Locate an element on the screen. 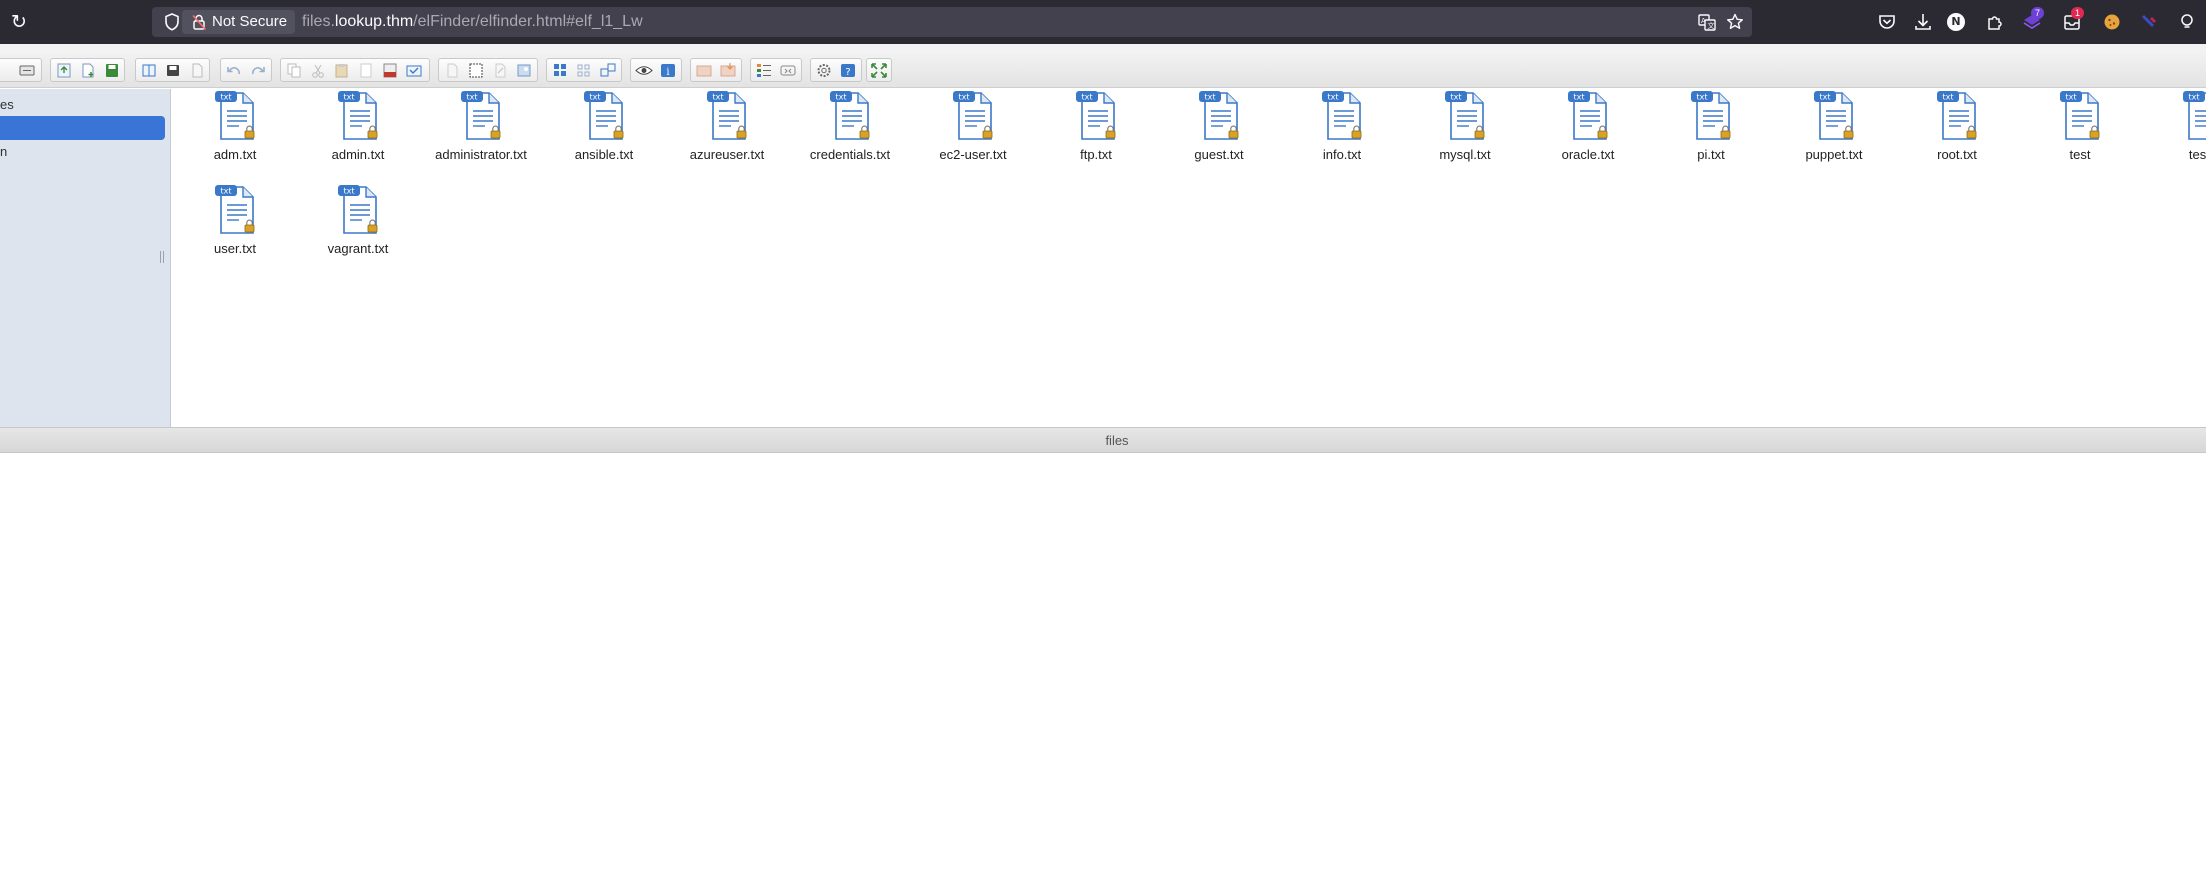 The image size is (2206, 894). extension-tool-icon is located at coordinates (2149, 22).